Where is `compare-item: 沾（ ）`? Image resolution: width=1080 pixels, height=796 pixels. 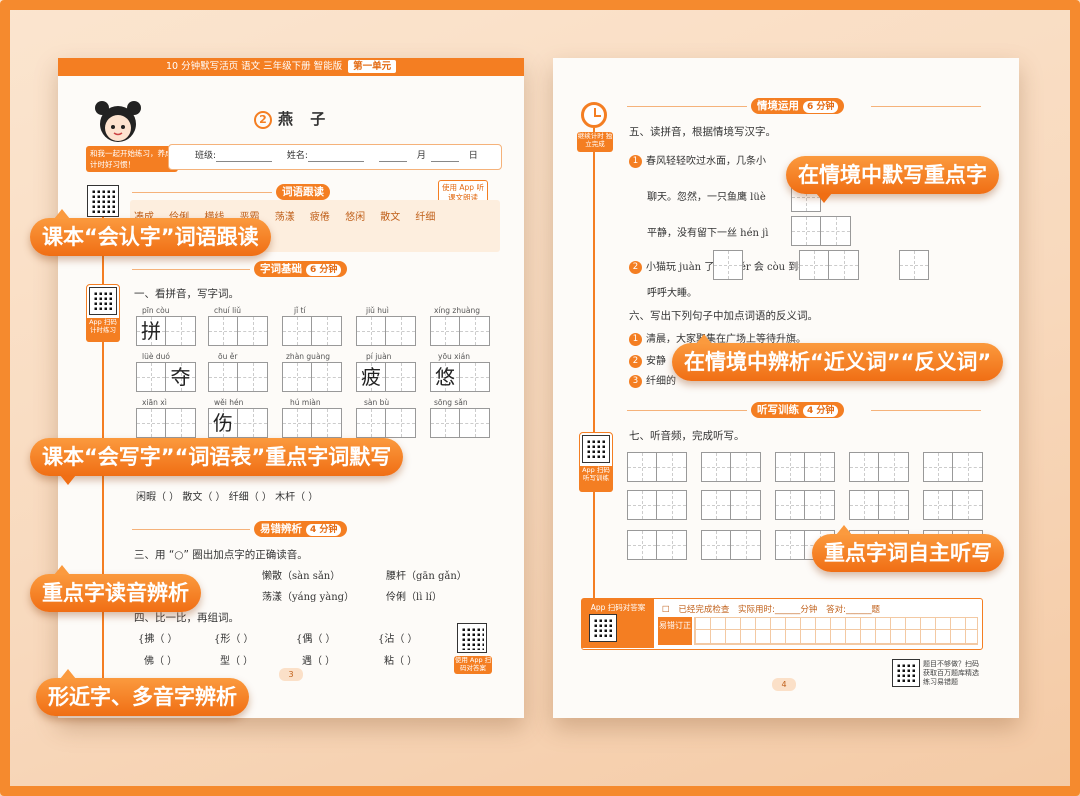
compare-item: 沾（ ） is located at coordinates (401, 639).